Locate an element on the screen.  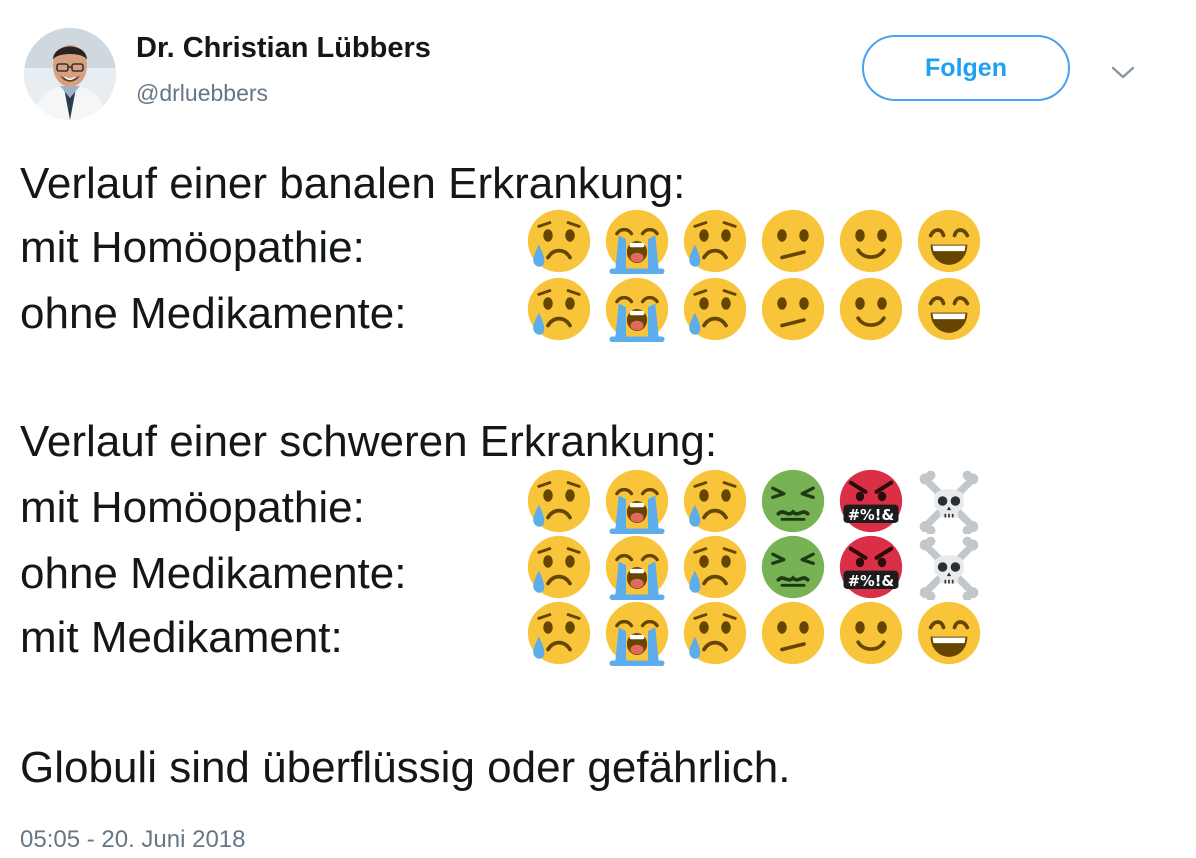
severe-row-no-medication-label: ohne Medikamente: is located at coordinates (213, 573).